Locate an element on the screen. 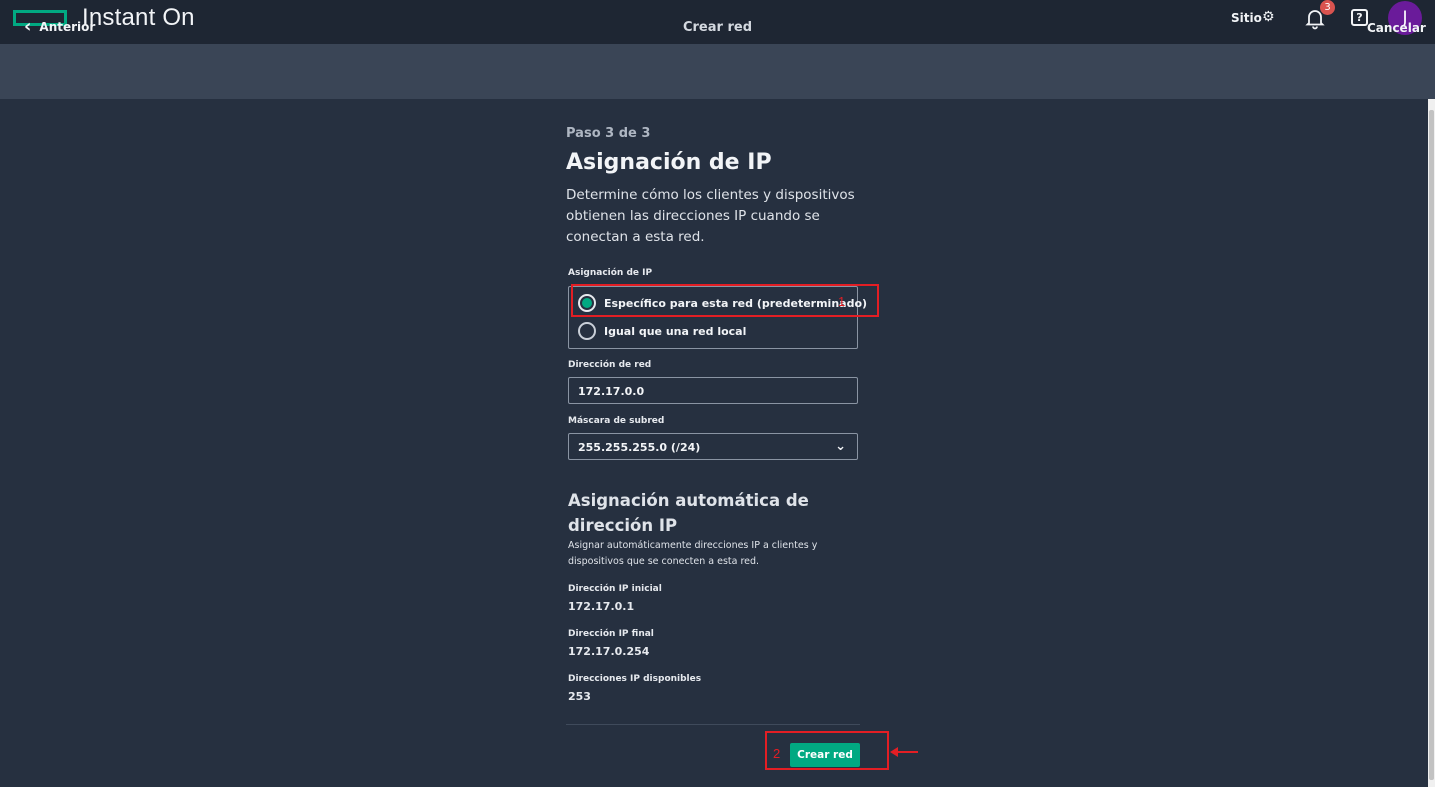 Image resolution: width=1435 pixels, height=787 pixels. chevron-down-icon: ⌄ is located at coordinates (840, 446).